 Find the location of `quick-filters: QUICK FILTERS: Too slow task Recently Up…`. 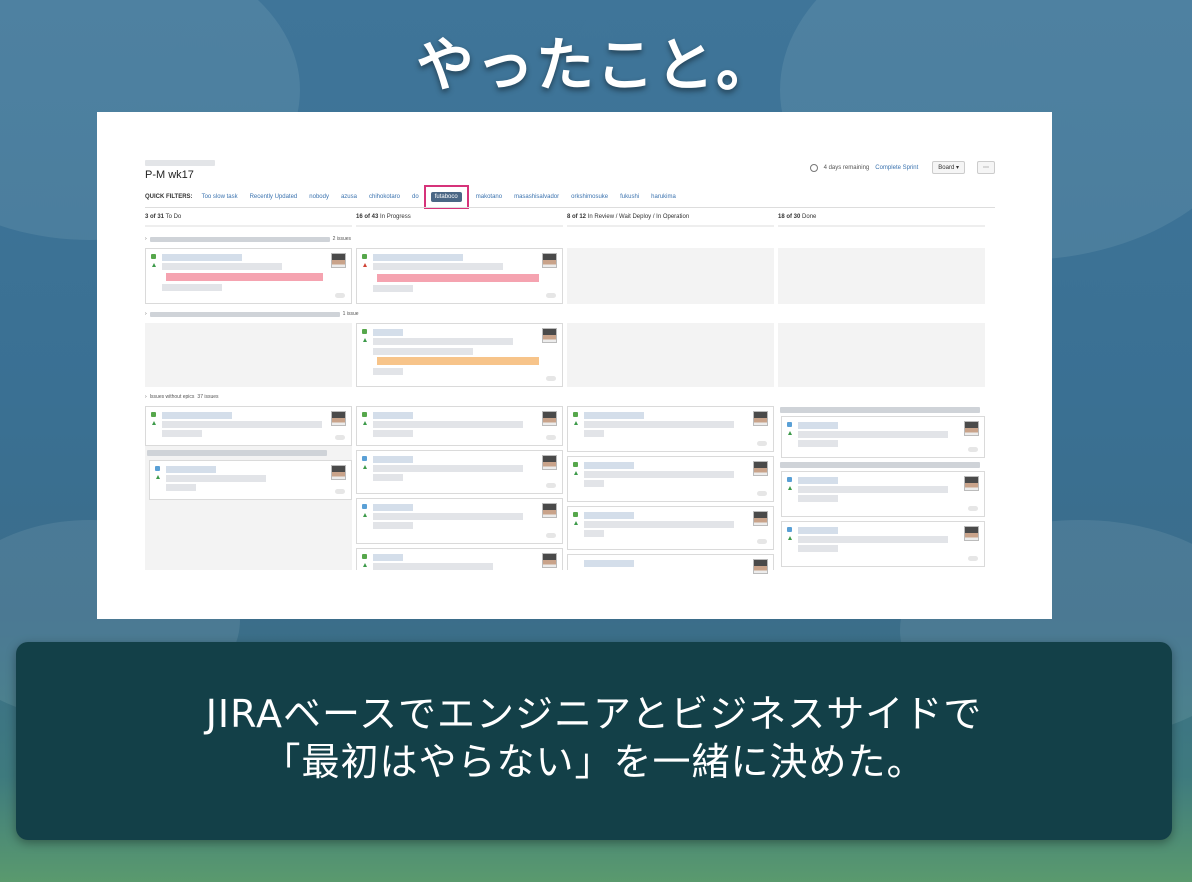

quick-filters: QUICK FILTERS: Too slow task Recently Up… is located at coordinates (416, 197).